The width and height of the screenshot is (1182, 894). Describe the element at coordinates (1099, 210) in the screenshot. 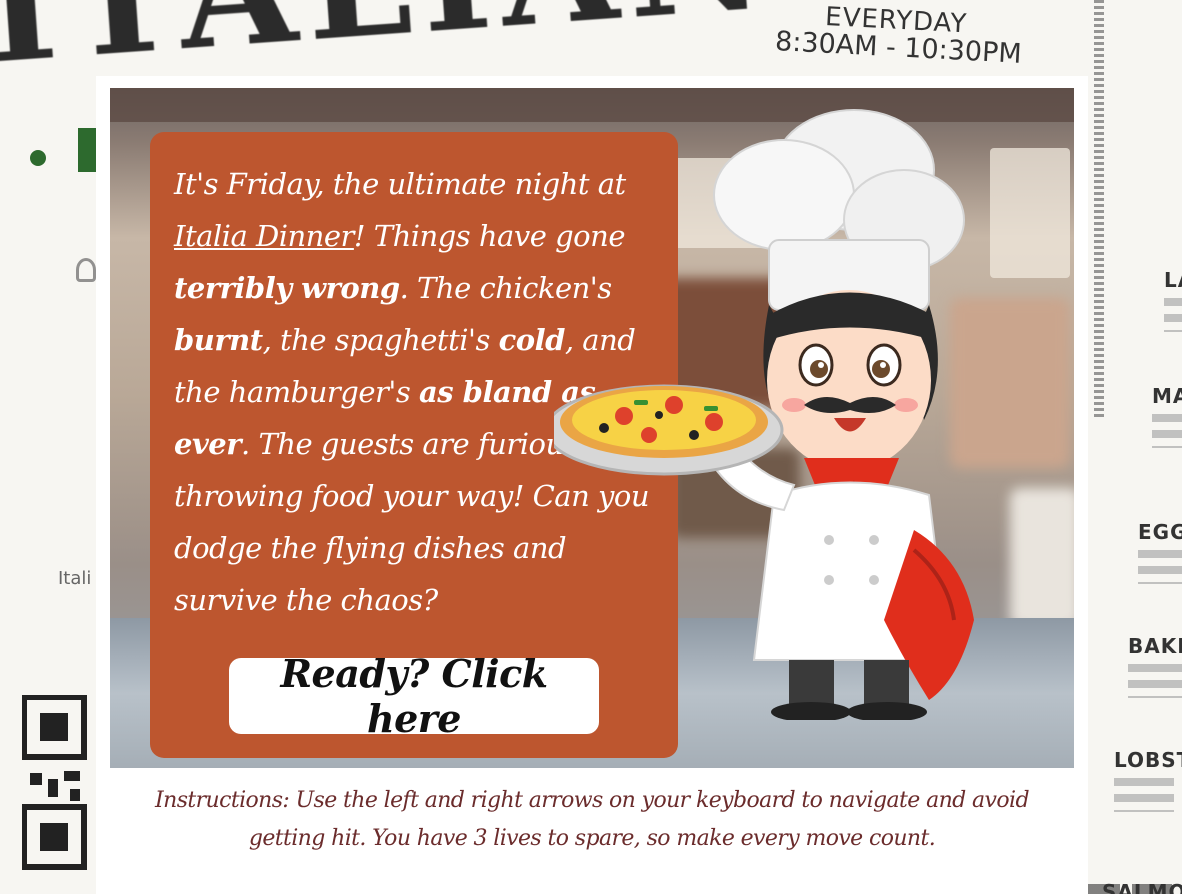

I see `menu-divider` at that location.